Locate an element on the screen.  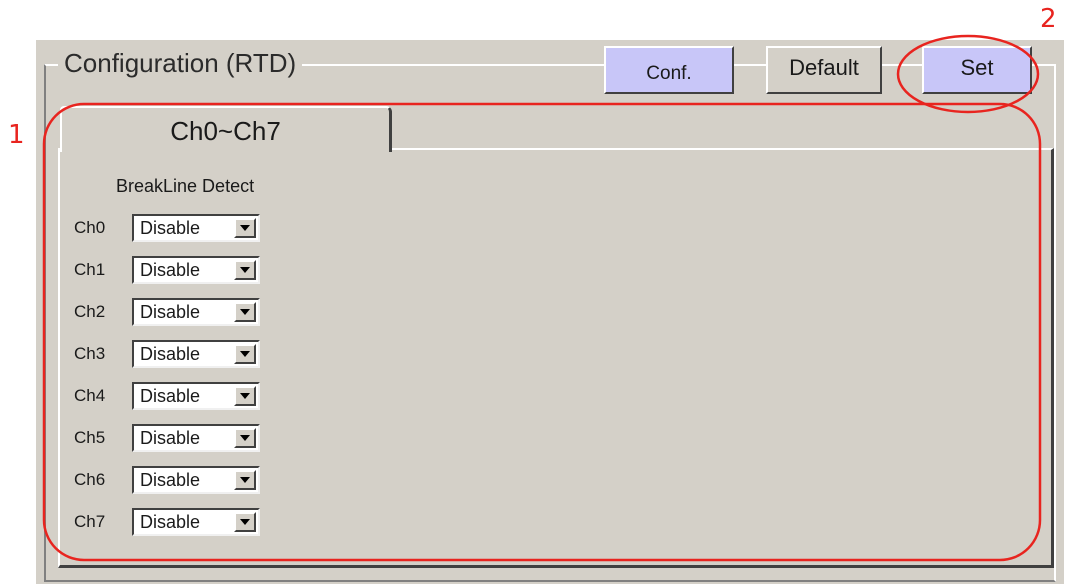
group-title: Configuration (RTD) is located at coordinates (180, 63).